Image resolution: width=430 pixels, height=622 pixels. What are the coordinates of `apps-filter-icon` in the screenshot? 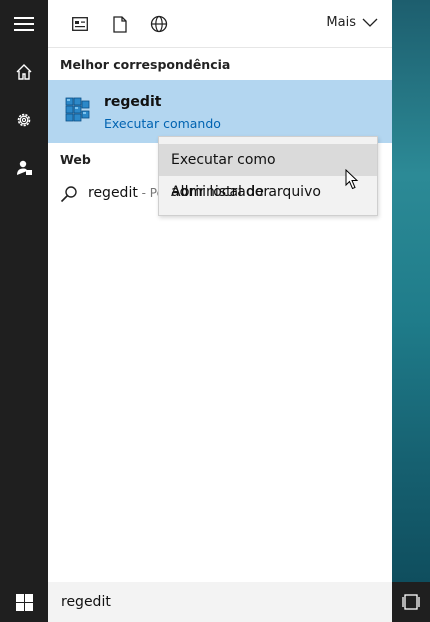 It's located at (80, 24).